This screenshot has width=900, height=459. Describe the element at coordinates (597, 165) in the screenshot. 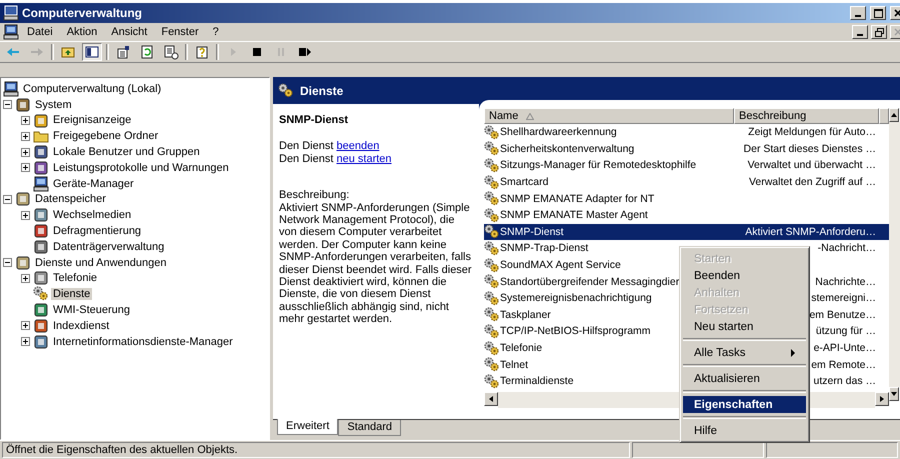

I see `table-cell: Sitzungs-Manager für Remotedesktophilfe` at that location.